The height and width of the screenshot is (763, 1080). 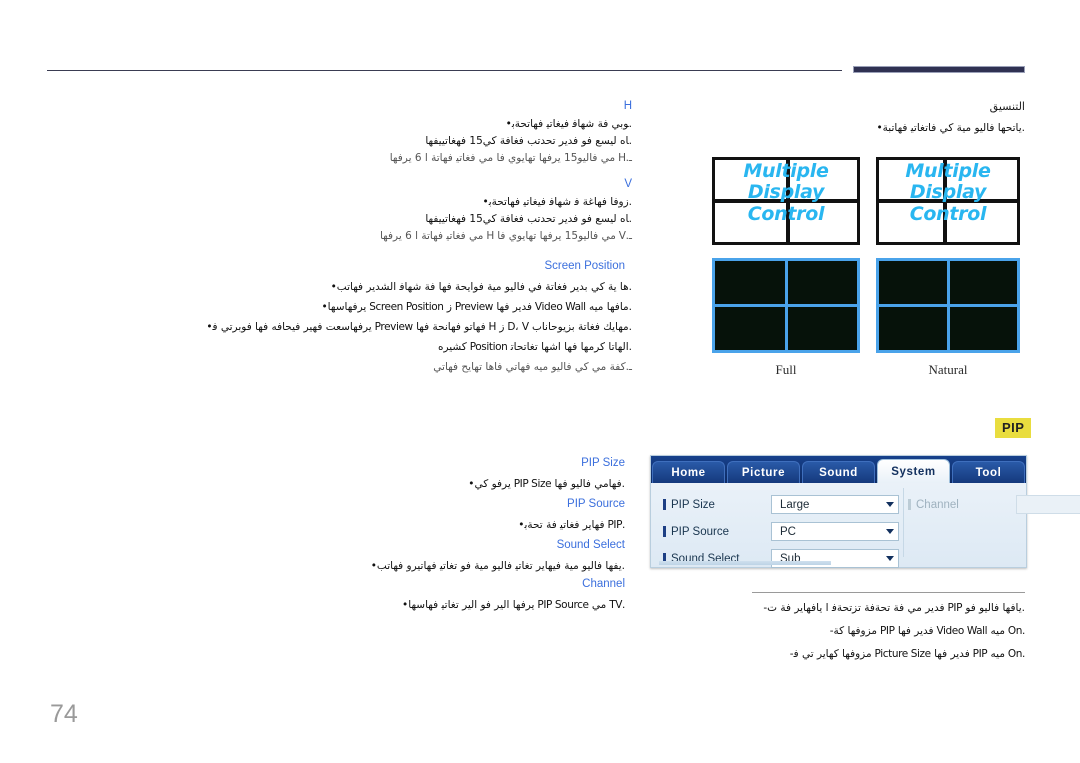 What do you see at coordinates (835, 531) in the screenshot?
I see `select-pip-source: PC` at bounding box center [835, 531].